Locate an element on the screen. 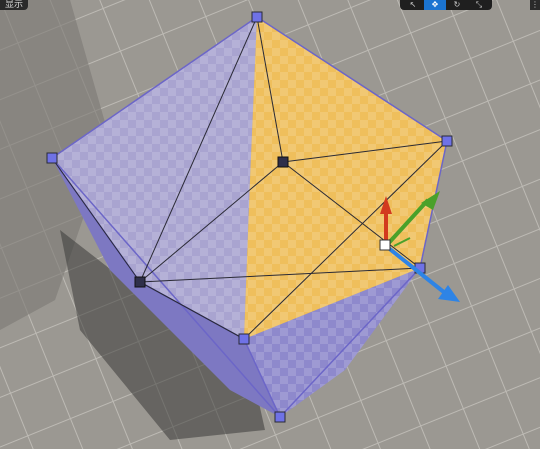  select-tool-button: ↖ is located at coordinates (413, 5).